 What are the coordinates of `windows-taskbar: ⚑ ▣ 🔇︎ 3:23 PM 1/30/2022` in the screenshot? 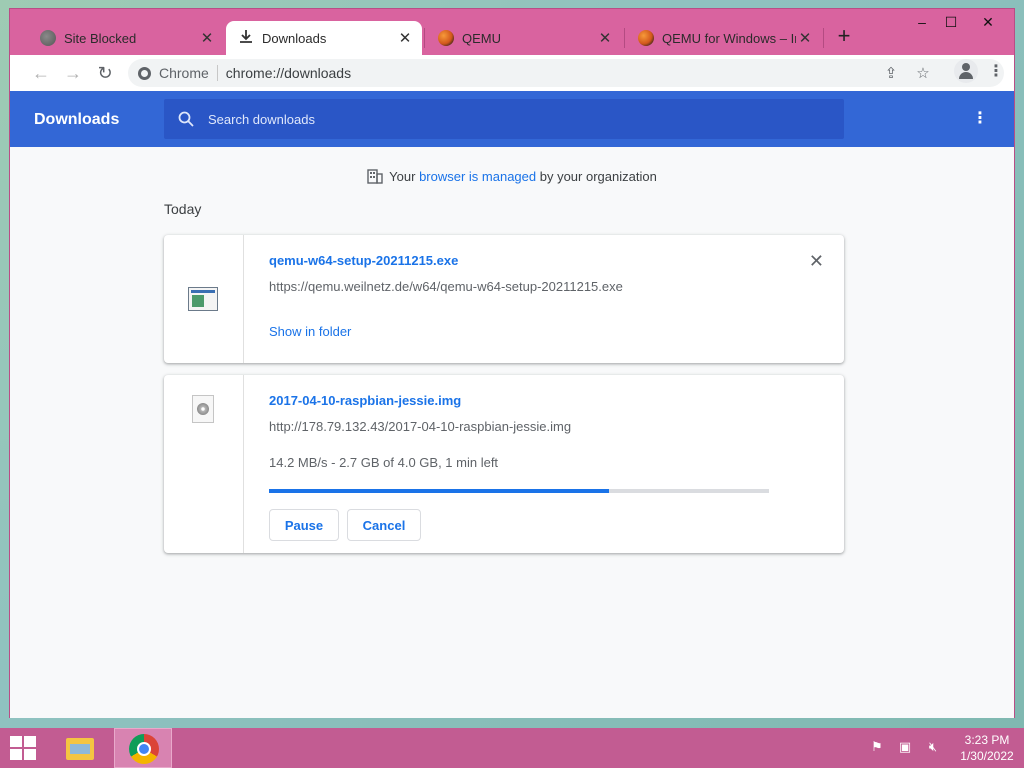 It's located at (512, 748).